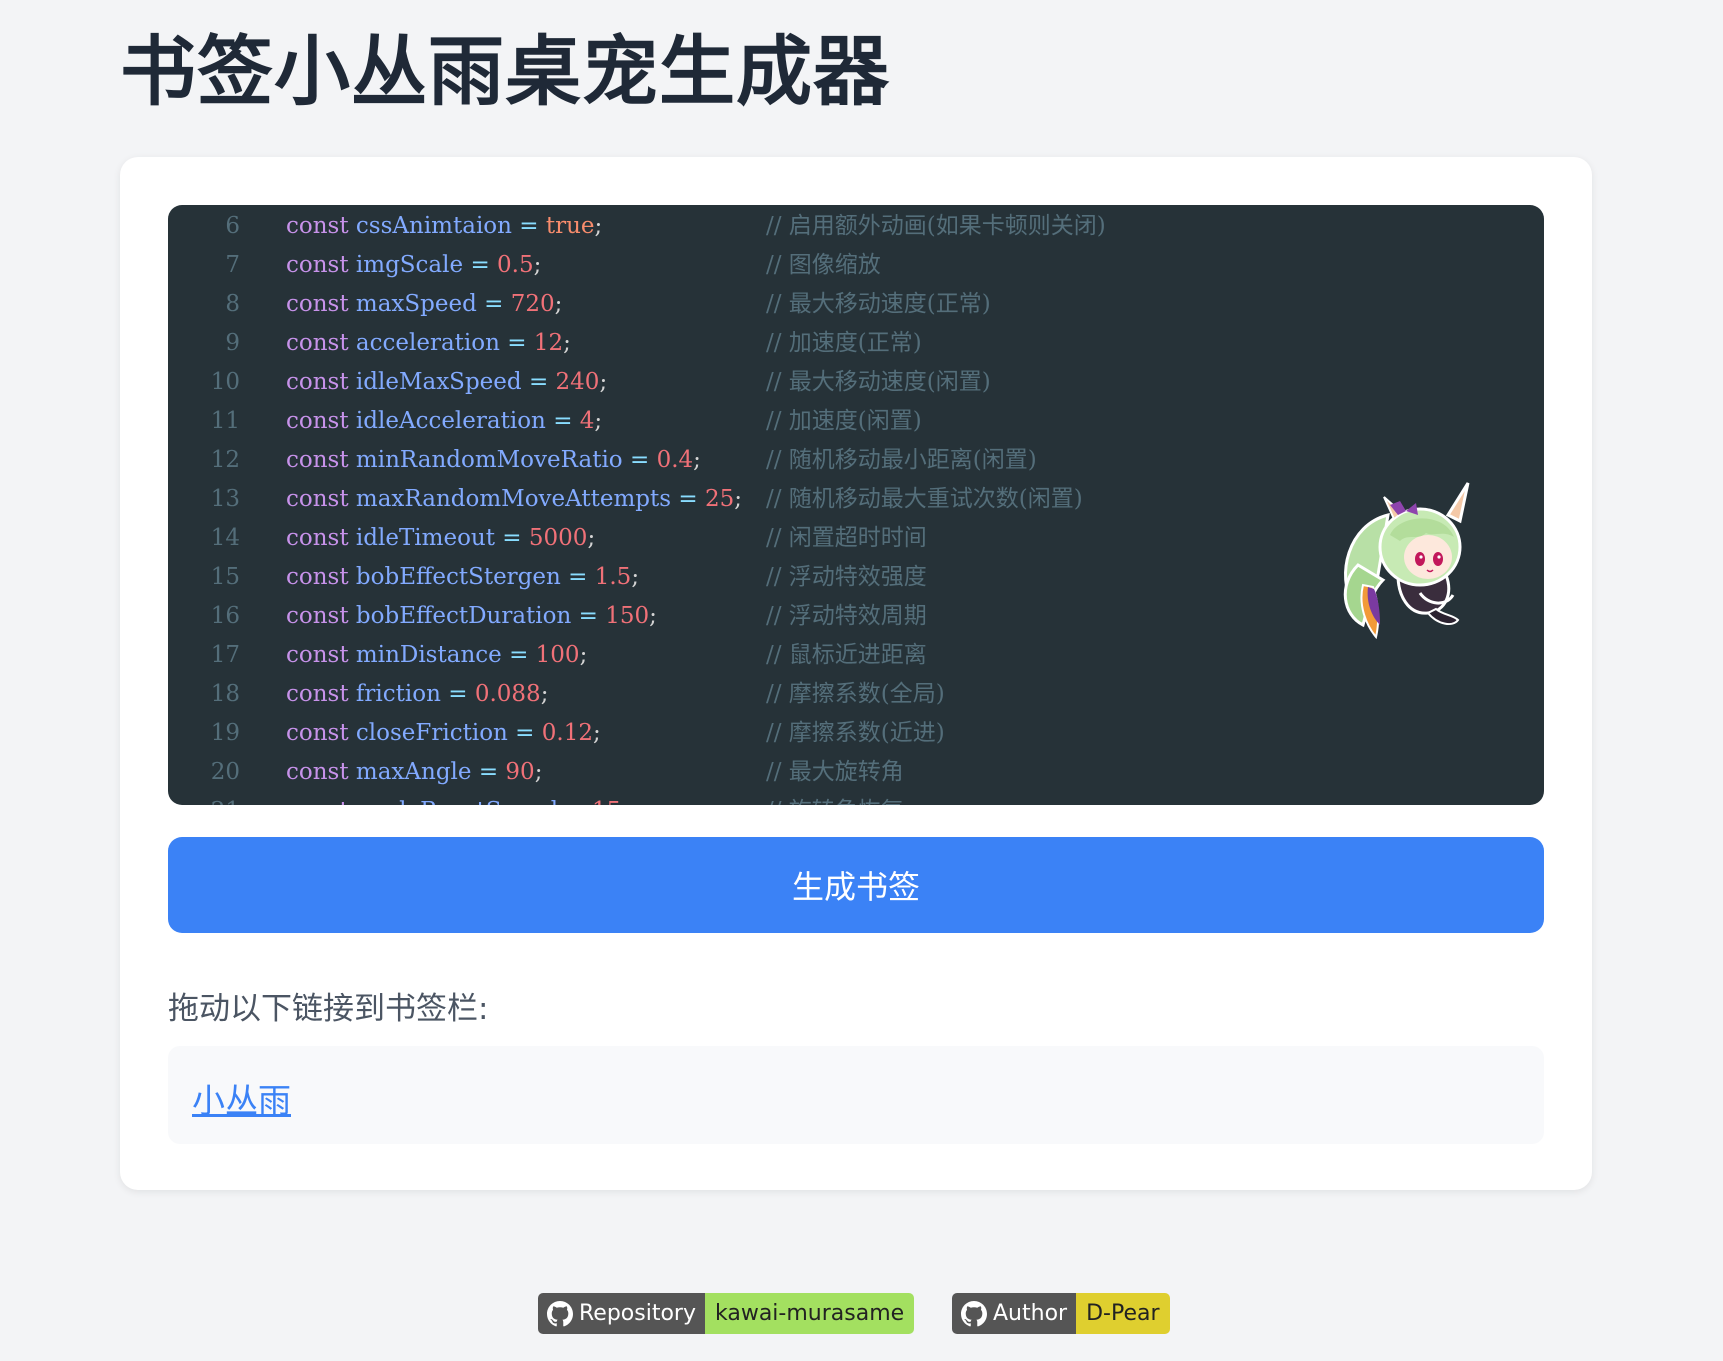  Describe the element at coordinates (232, 343) in the screenshot. I see `line-number: 9` at that location.